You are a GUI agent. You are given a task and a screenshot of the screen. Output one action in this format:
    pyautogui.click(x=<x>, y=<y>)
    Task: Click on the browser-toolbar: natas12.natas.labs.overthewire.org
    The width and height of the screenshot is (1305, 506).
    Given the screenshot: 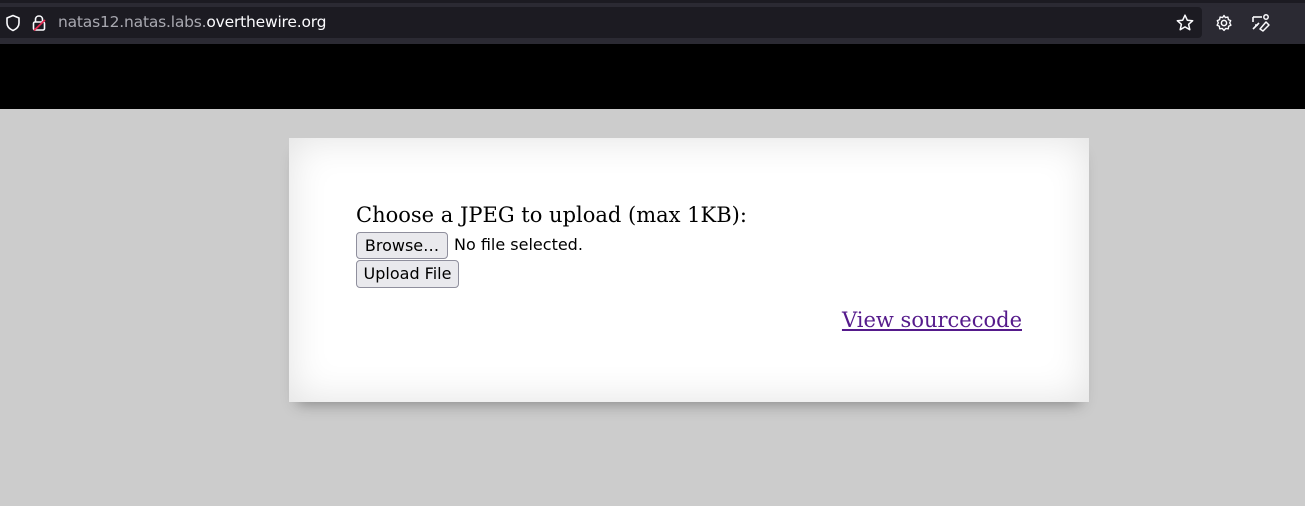 What is the action you would take?
    pyautogui.click(x=652, y=22)
    